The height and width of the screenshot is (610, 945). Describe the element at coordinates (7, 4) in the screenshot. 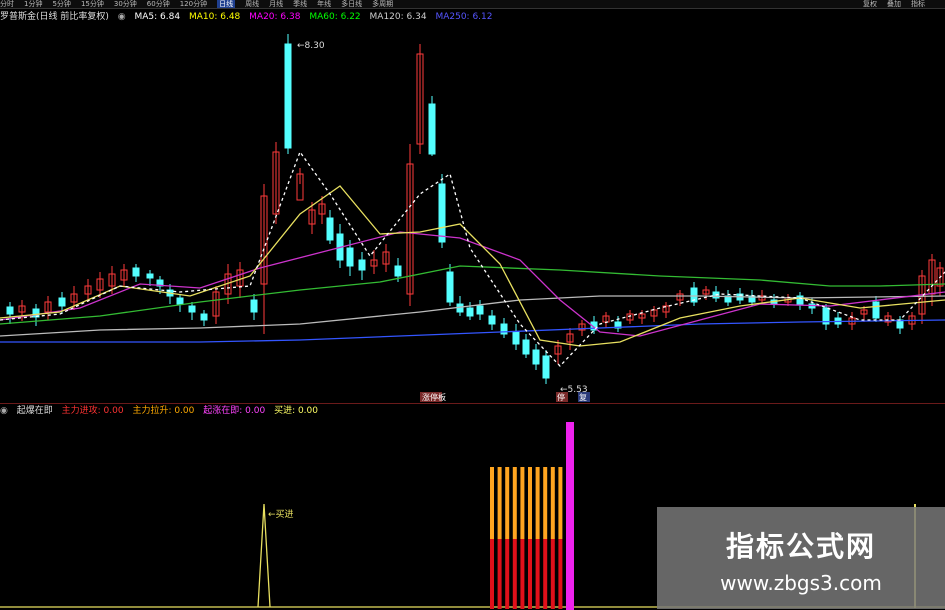

I see `period-tab: 分时` at that location.